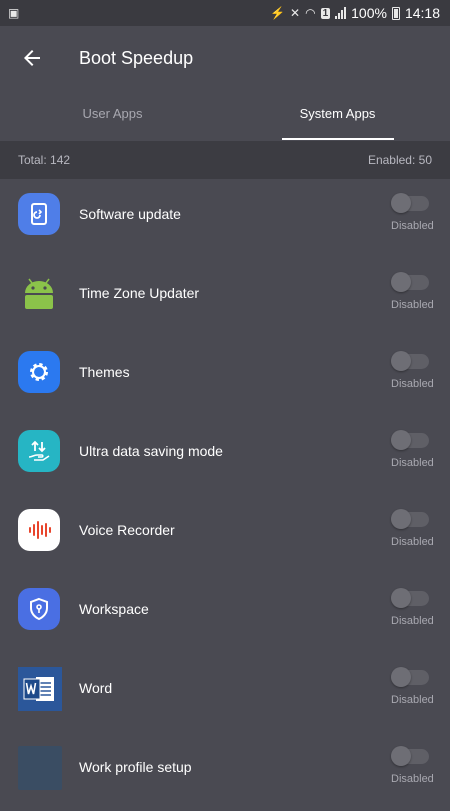 This screenshot has height=811, width=450. Describe the element at coordinates (96, 688) in the screenshot. I see `app-name: Word` at that location.